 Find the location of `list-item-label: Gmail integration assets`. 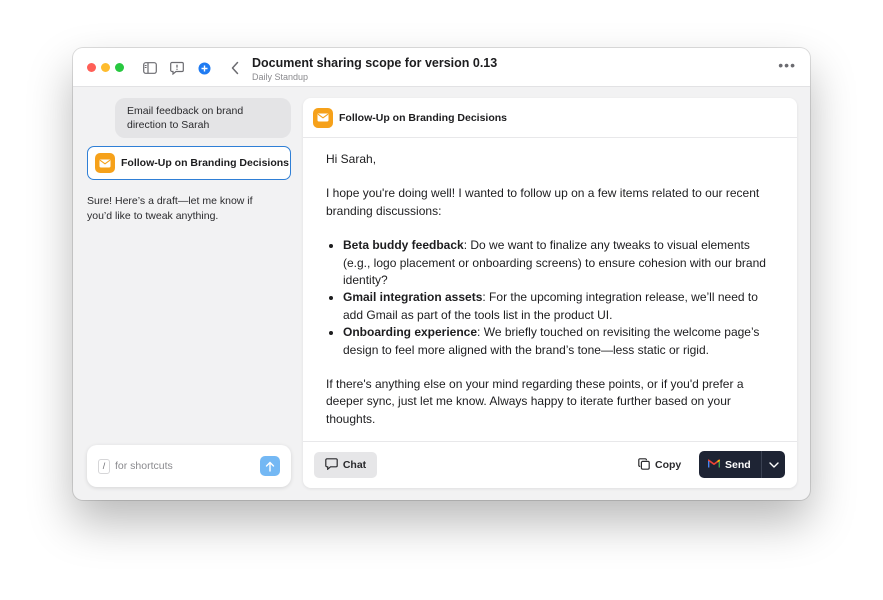

list-item-label: Gmail integration assets is located at coordinates (413, 297).